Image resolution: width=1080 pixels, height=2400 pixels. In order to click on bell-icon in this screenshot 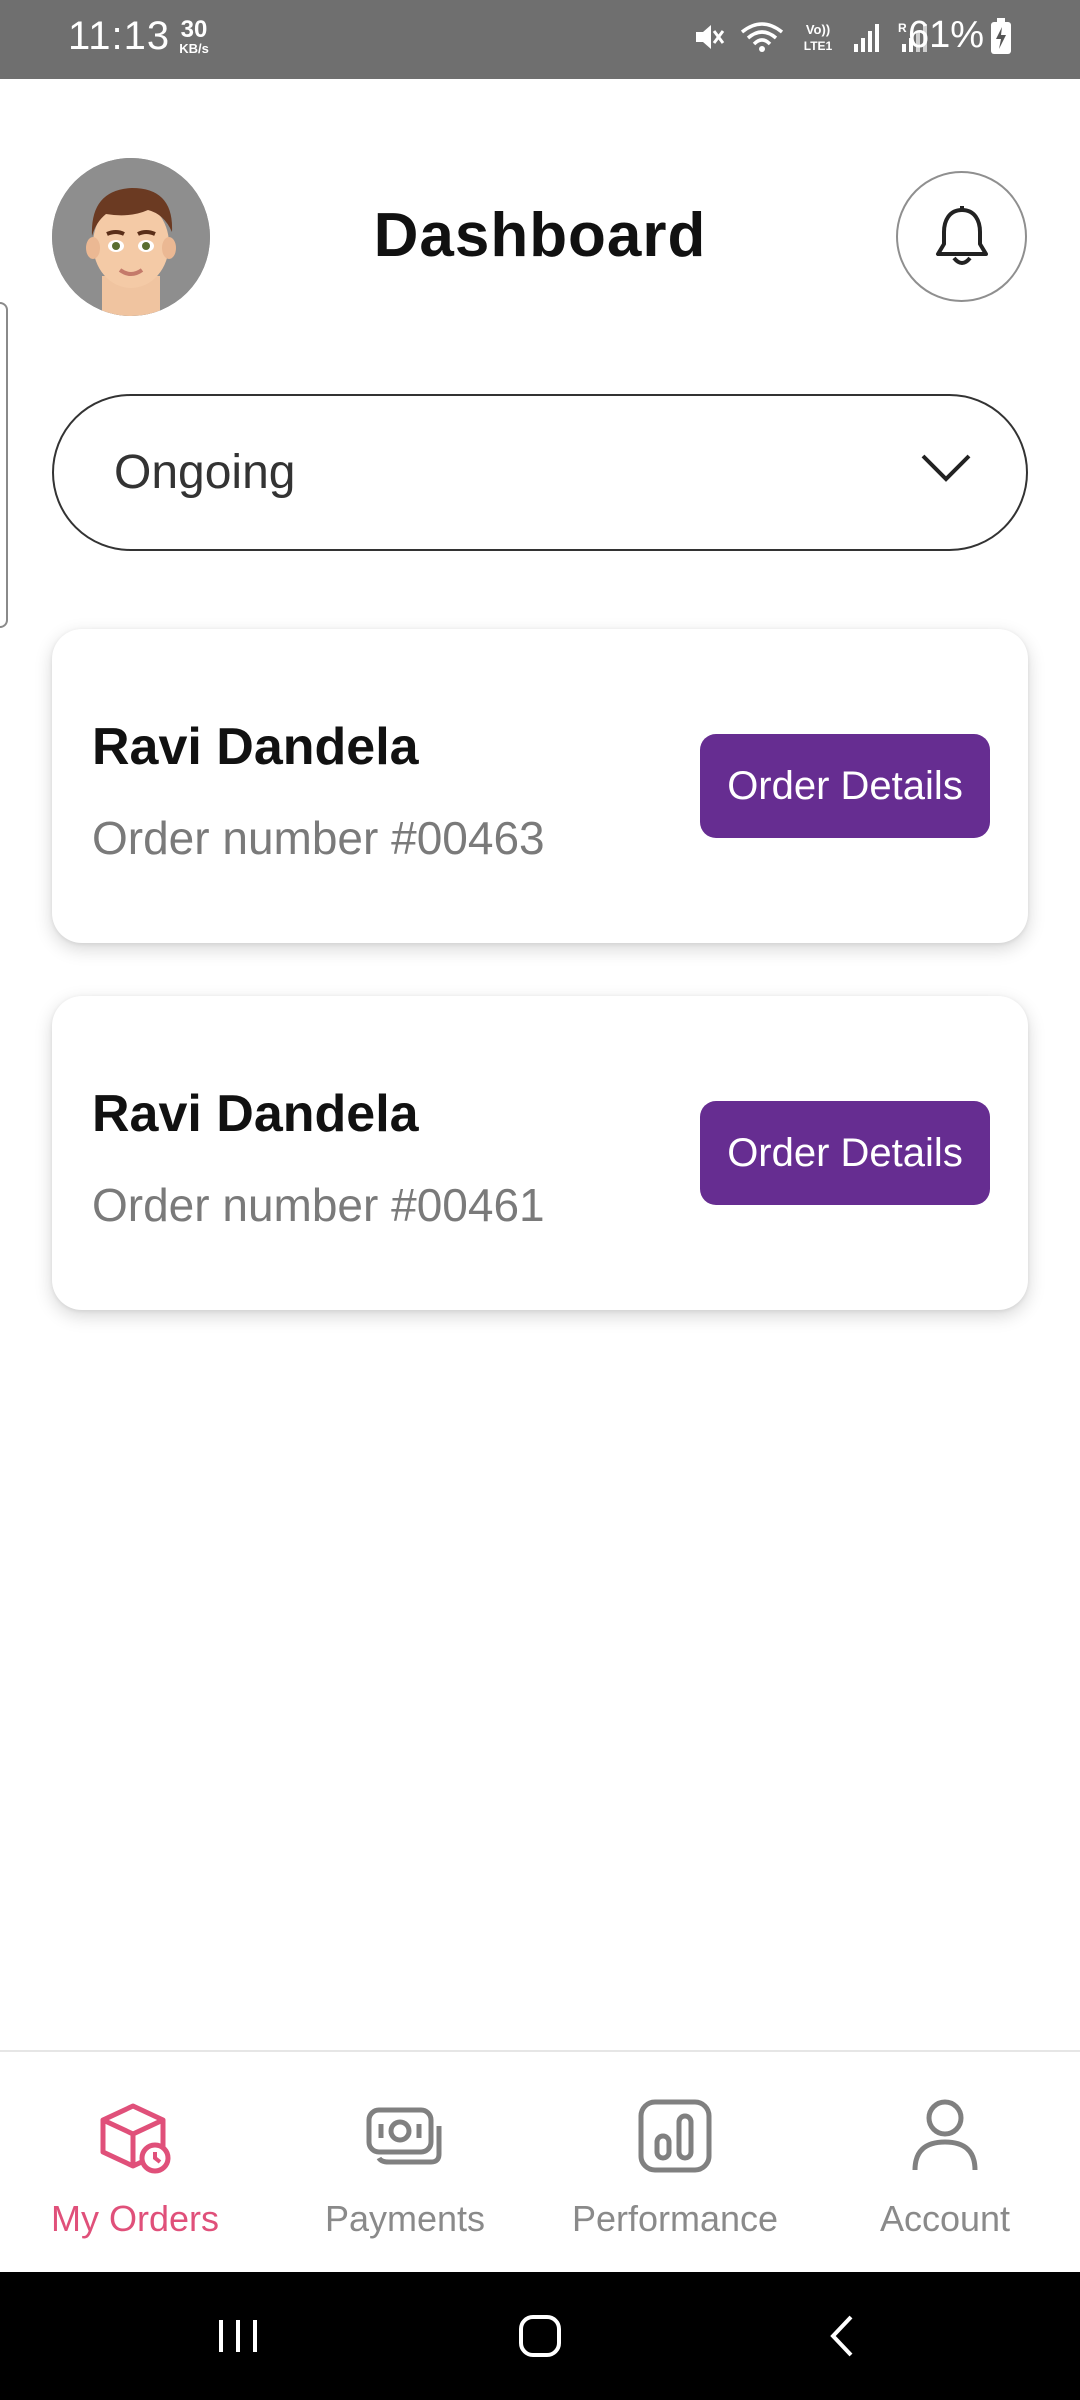, I will do `click(961, 235)`.